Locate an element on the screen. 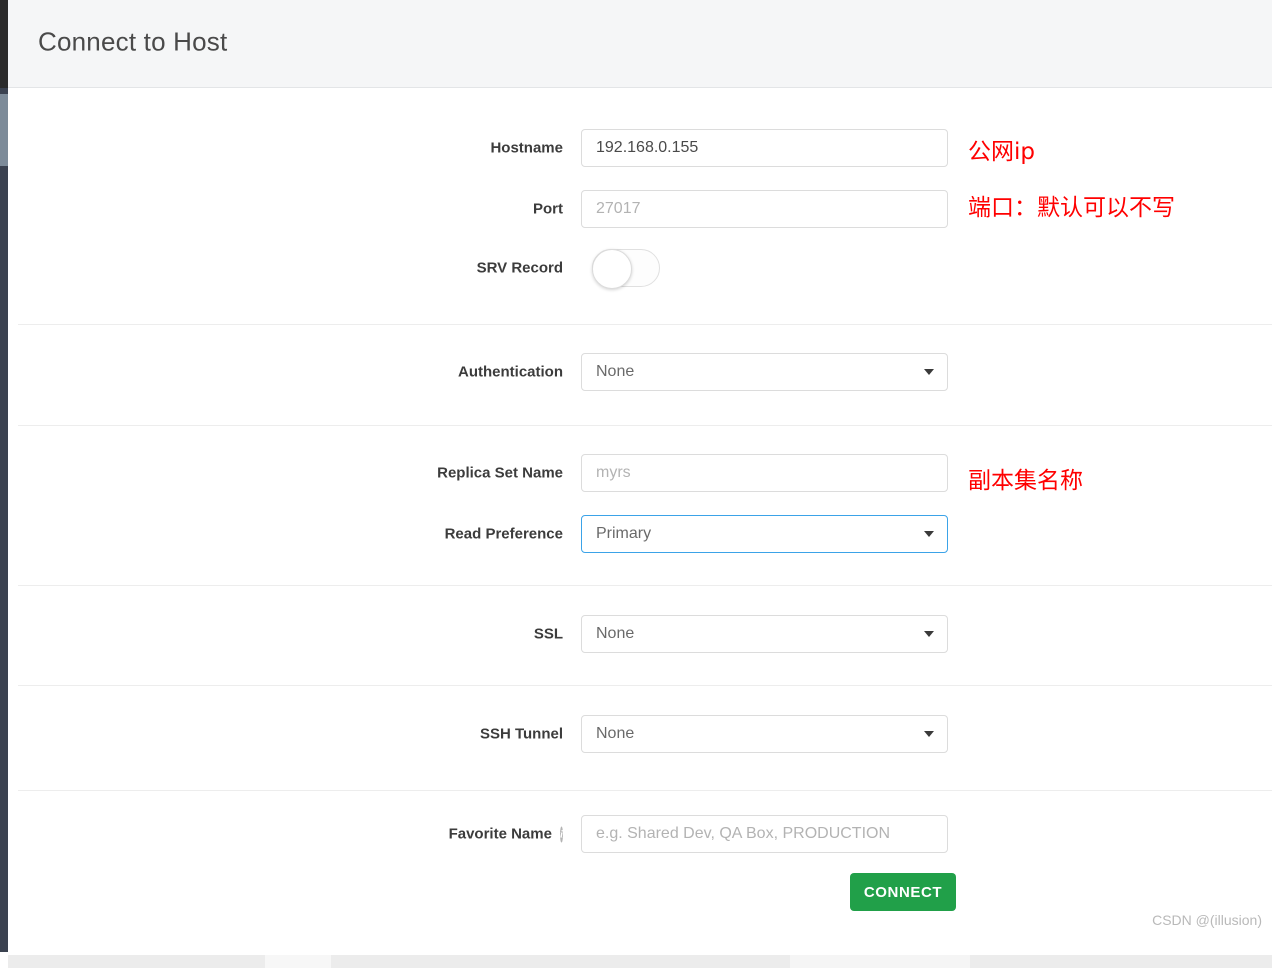 The image size is (1272, 969). csdn-watermark: CSDN @(illusion) is located at coordinates (1207, 920).